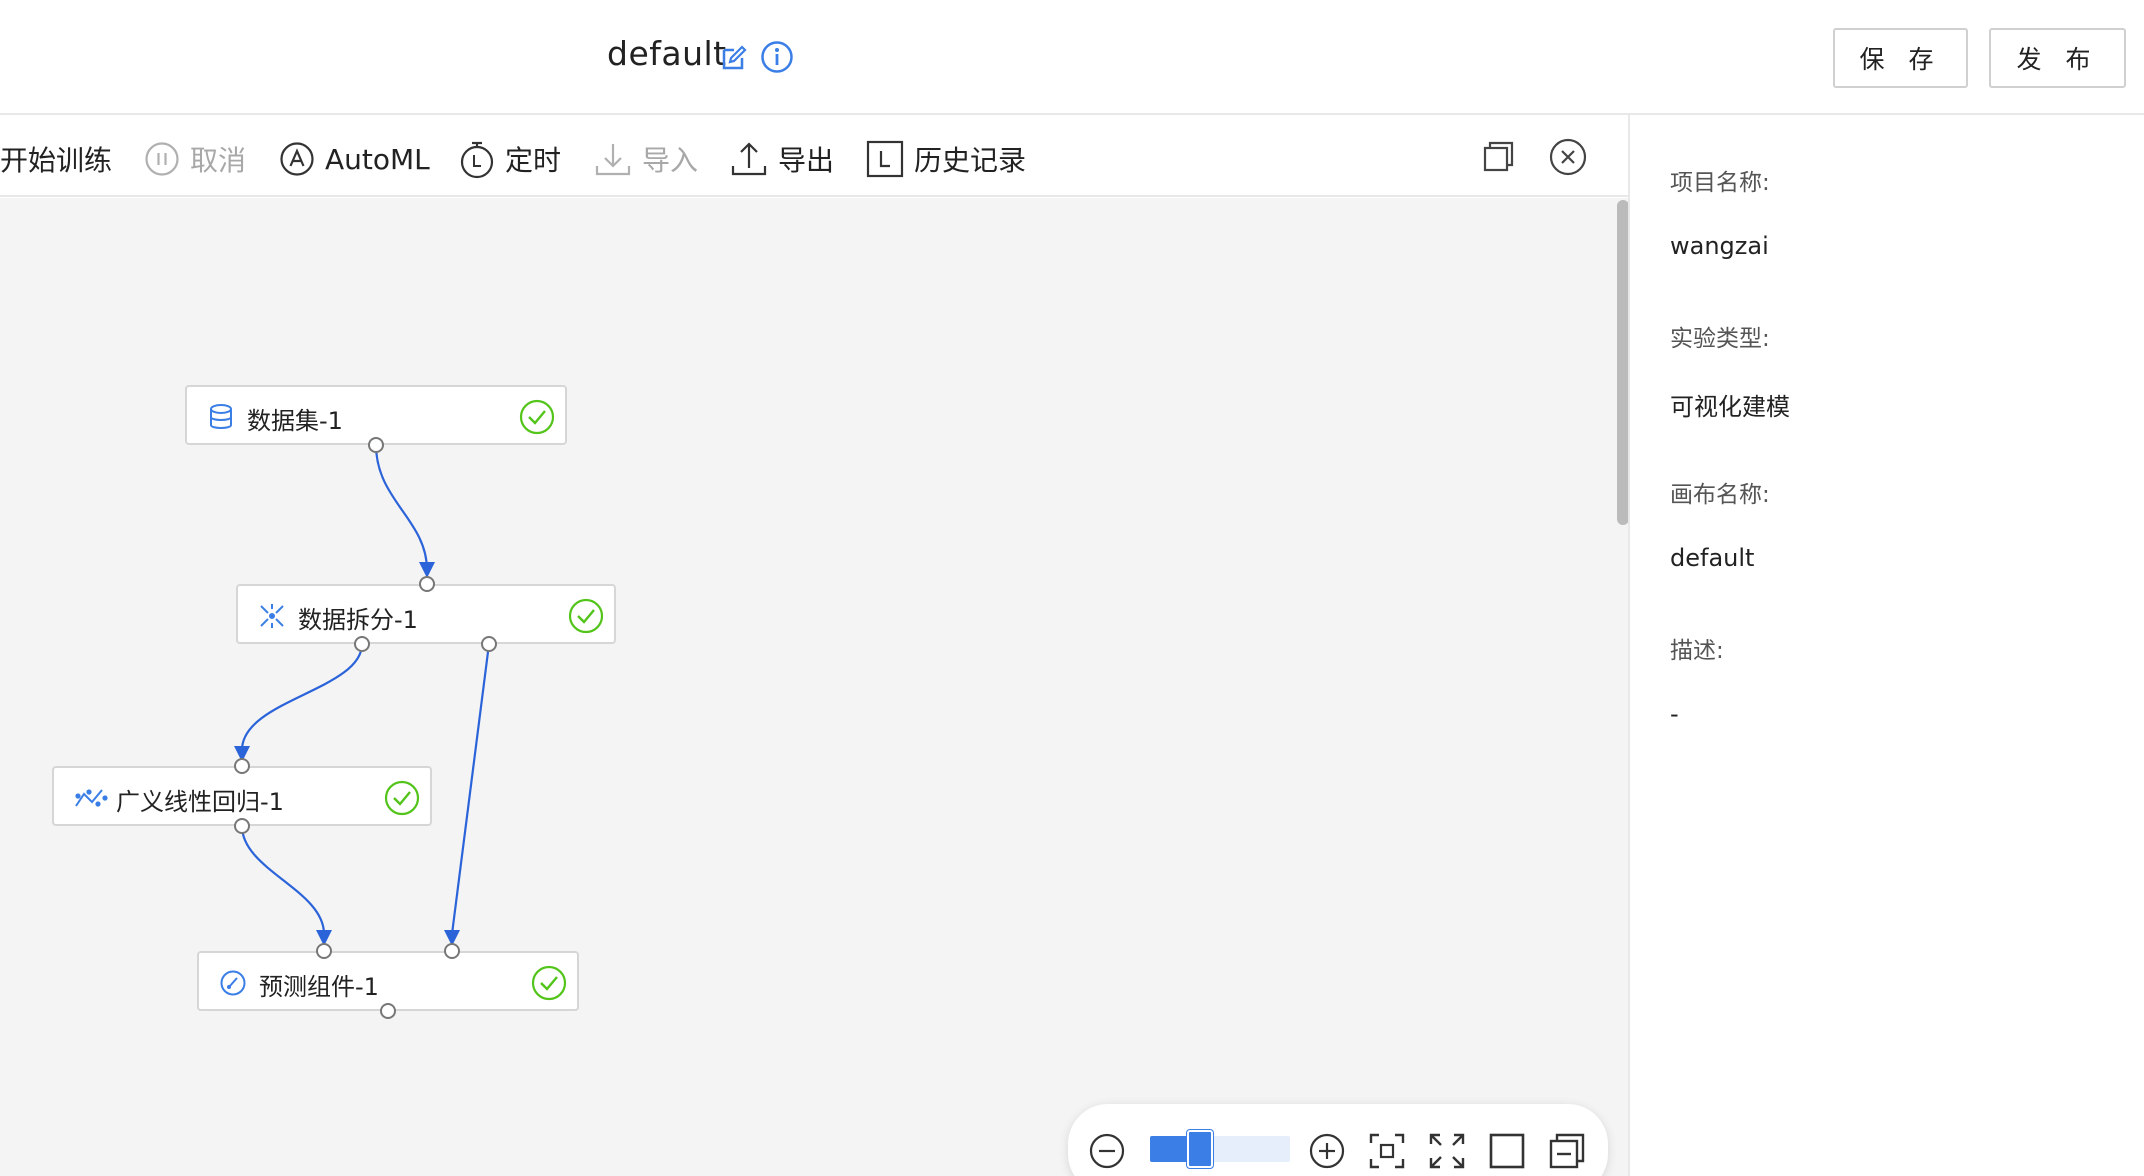 Image resolution: width=2144 pixels, height=1176 pixels. Describe the element at coordinates (1387, 1151) in the screenshot. I see `fit-view-icon` at that location.